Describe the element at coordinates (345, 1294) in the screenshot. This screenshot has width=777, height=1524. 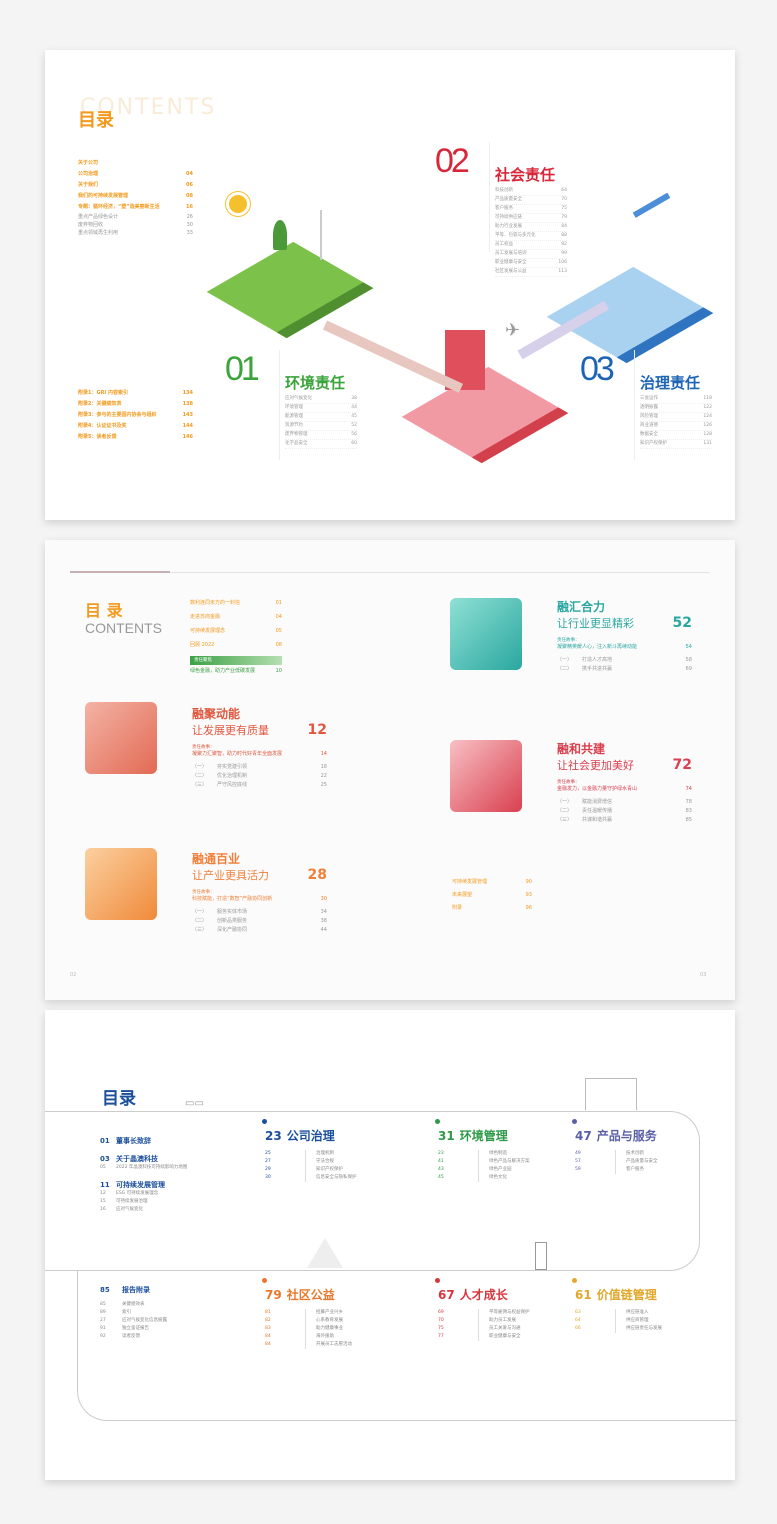
I see `chapter-heading: 79 社区公益` at that location.